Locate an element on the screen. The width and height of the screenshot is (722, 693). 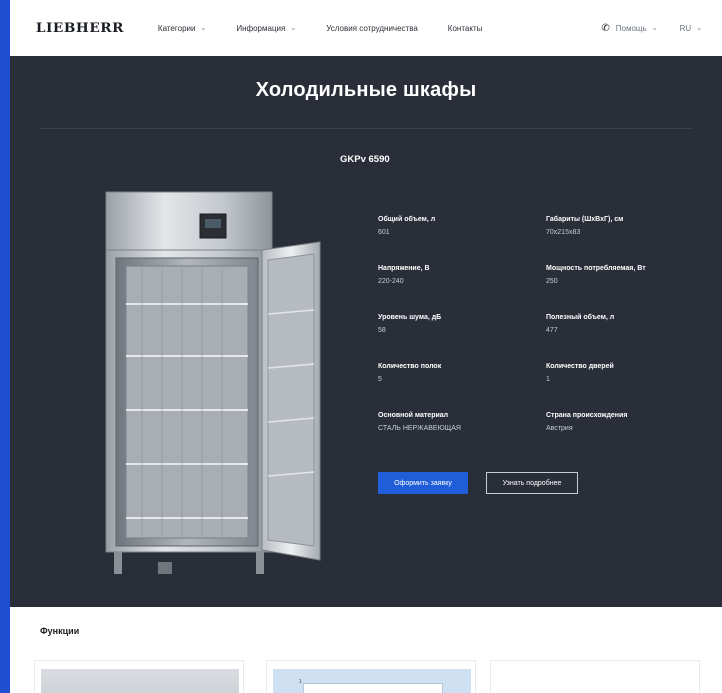
liebherr-logo: LIEBHERR is located at coordinates (80, 28).